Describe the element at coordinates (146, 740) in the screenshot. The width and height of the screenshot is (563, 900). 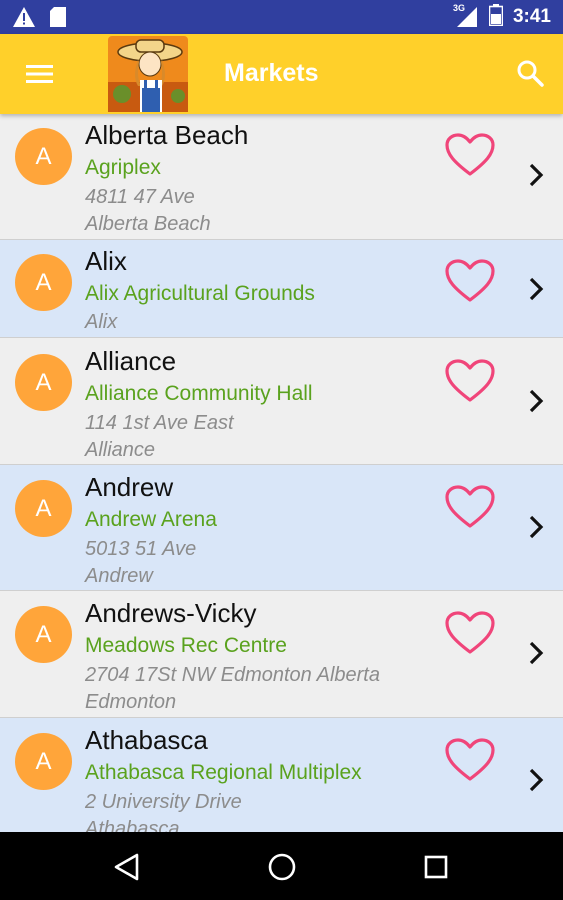
I see `market-name: Athabasca` at that location.